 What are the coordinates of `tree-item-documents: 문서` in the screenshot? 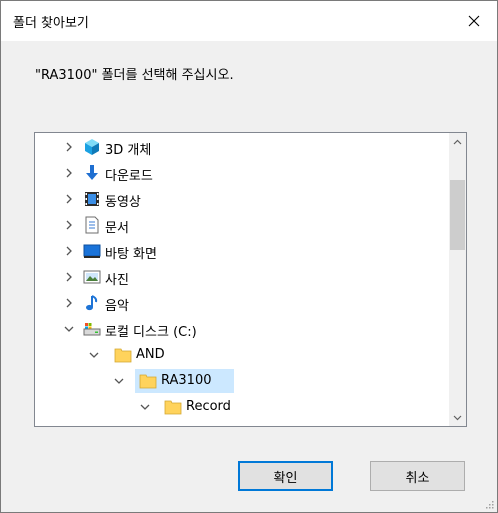 It's located at (242, 225).